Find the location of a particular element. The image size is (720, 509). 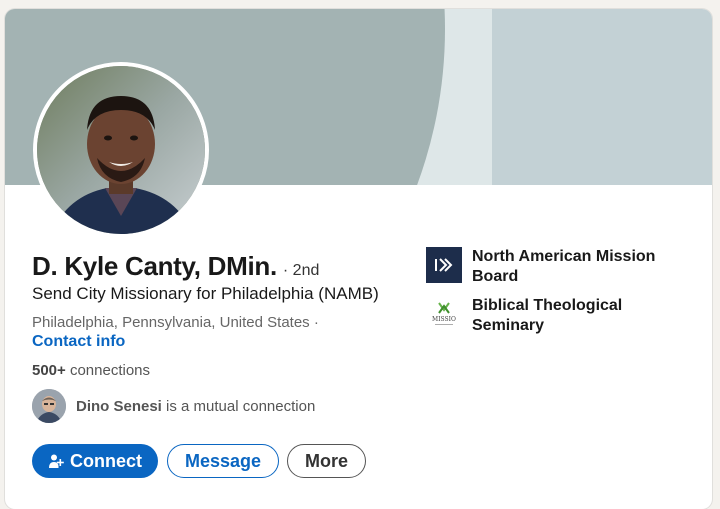

profile-name: D. Kyle Canty, DMin. is located at coordinates (154, 266).